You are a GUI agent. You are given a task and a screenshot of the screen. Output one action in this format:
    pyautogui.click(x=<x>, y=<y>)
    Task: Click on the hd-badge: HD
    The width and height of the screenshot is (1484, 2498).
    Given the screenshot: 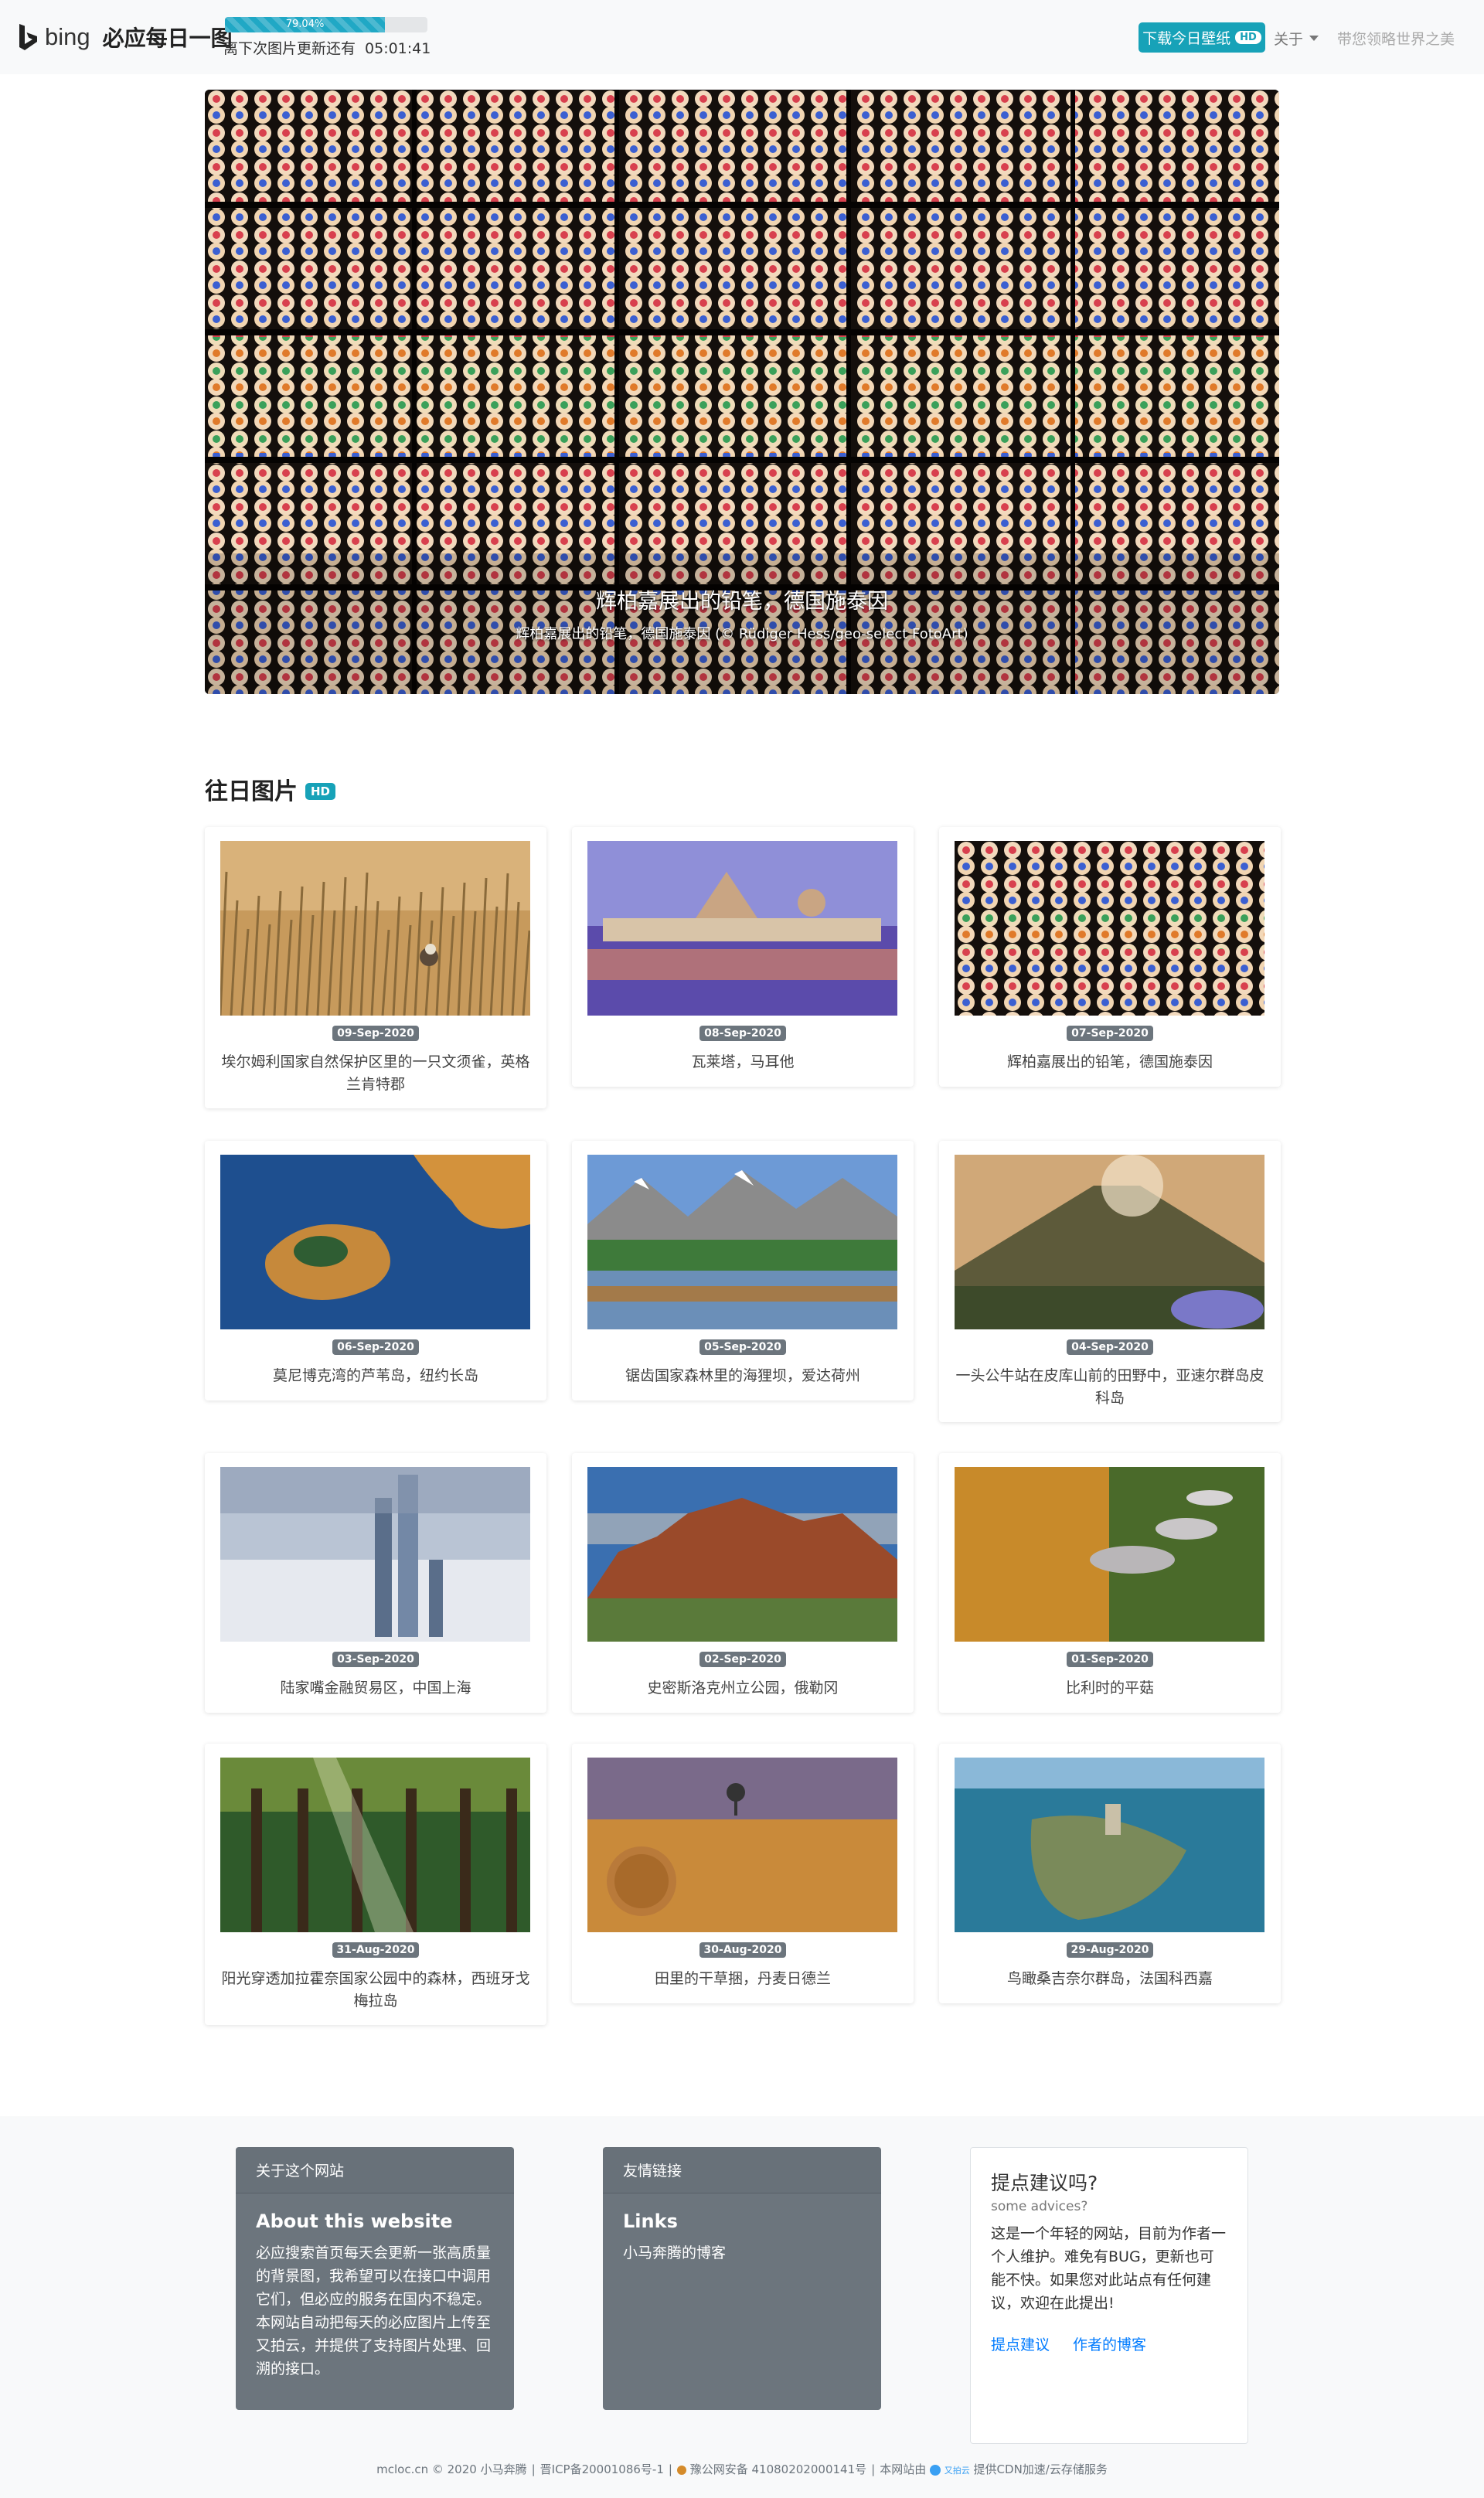 What is the action you would take?
    pyautogui.click(x=1248, y=37)
    